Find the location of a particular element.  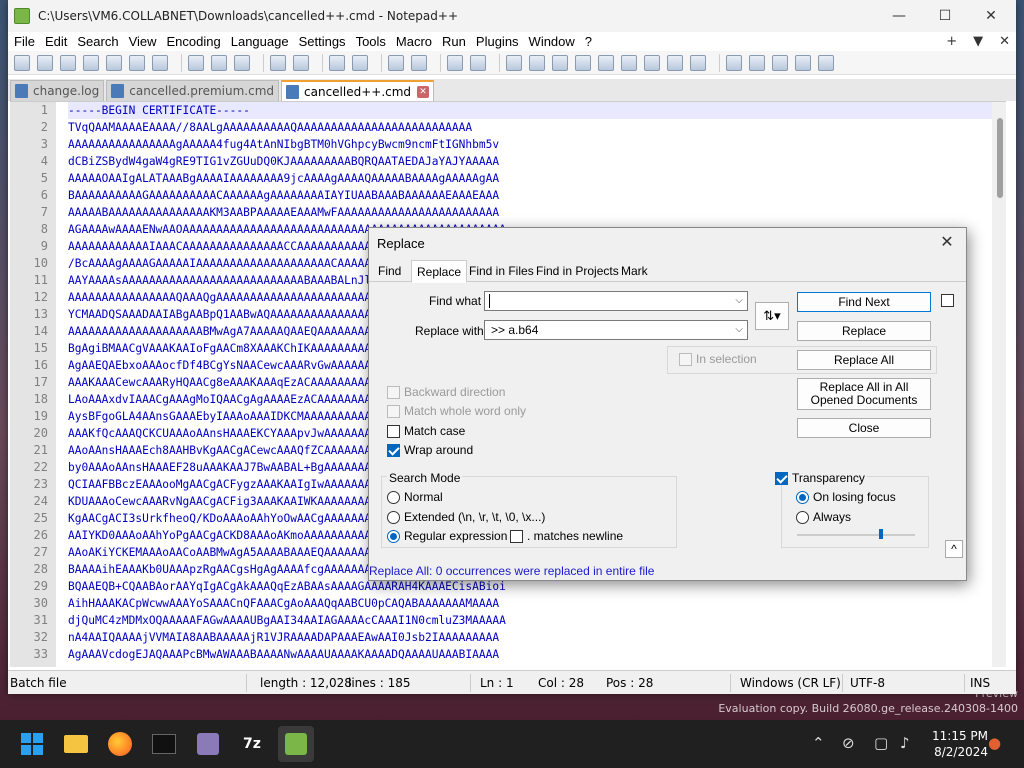

chevron-up-icon: ⌃ is located at coordinates (818, 743).